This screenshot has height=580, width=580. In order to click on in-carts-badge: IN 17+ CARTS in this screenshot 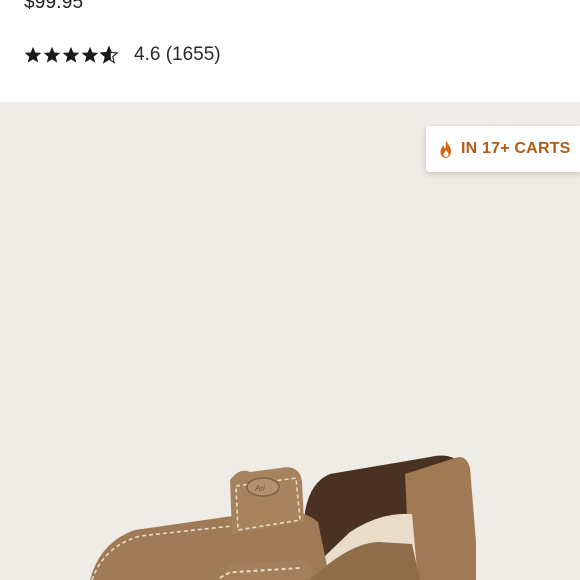, I will do `click(503, 149)`.